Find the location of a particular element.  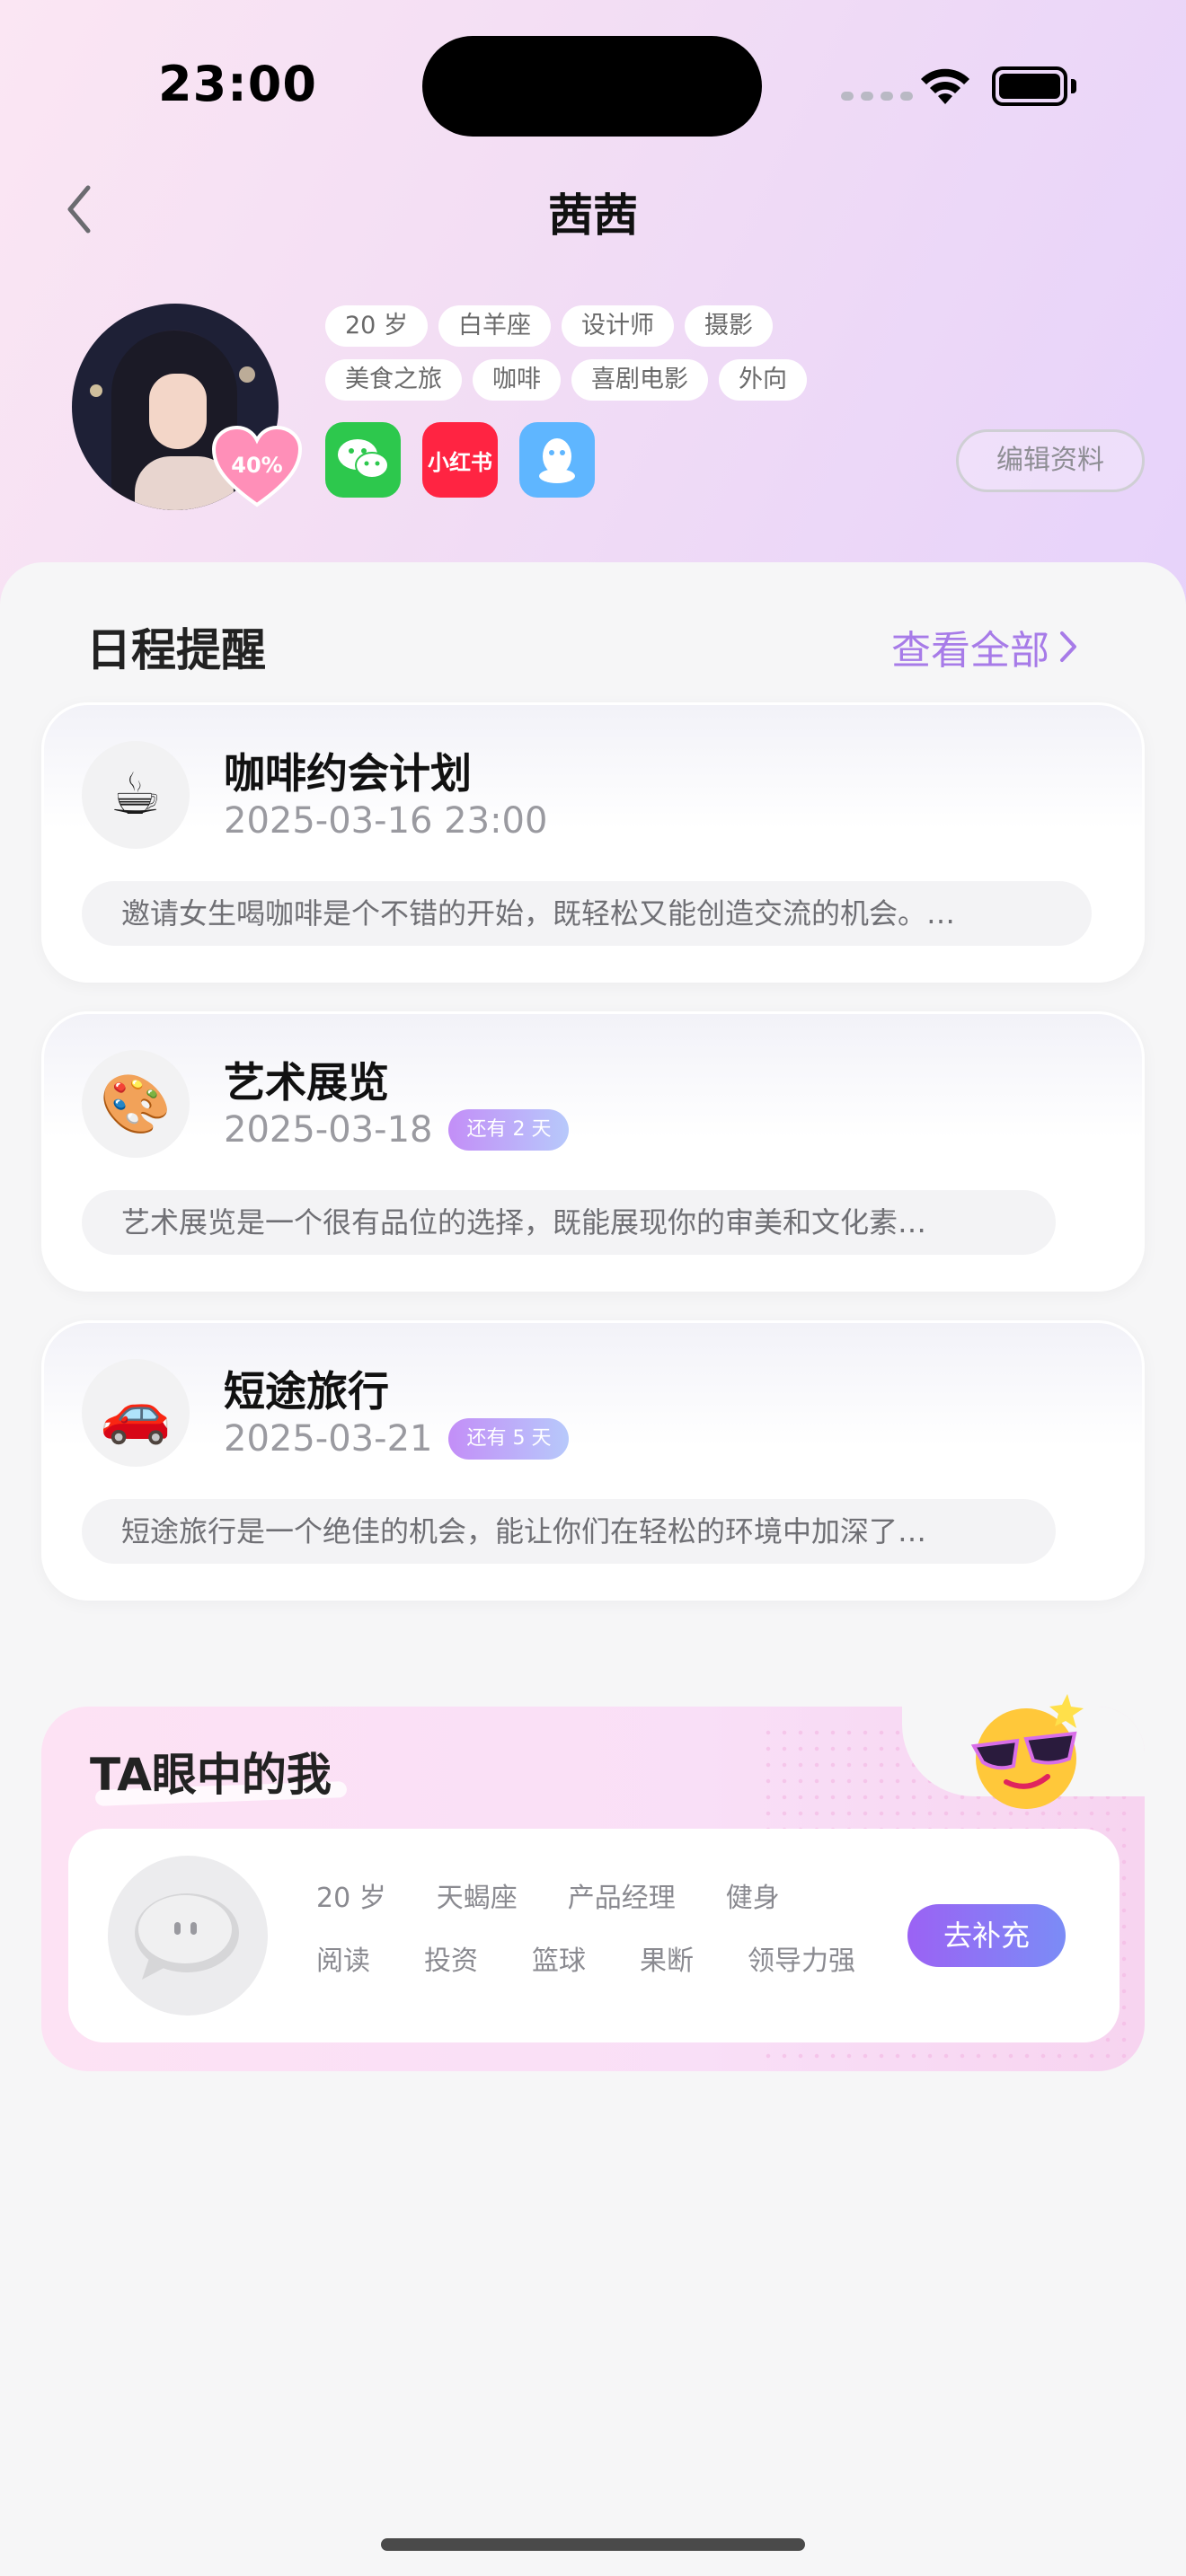

qq-icon is located at coordinates (557, 460).